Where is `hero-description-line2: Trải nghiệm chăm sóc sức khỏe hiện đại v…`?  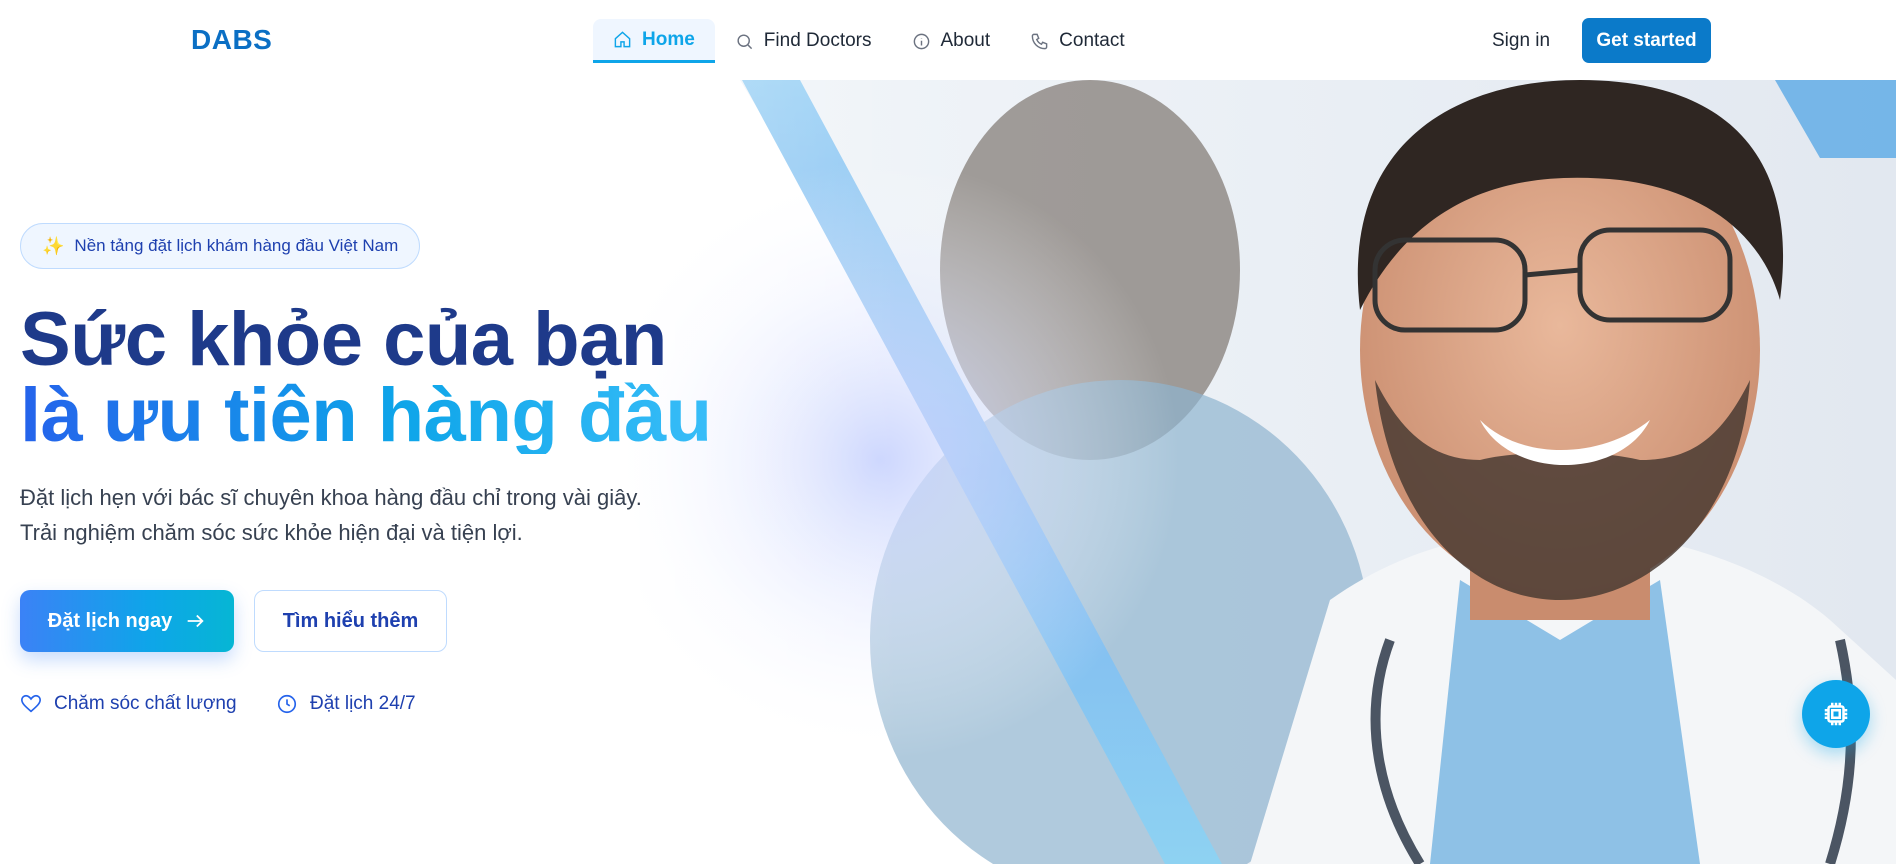 hero-description-line2: Trải nghiệm chăm sóc sức khỏe hiện đại v… is located at coordinates (271, 532).